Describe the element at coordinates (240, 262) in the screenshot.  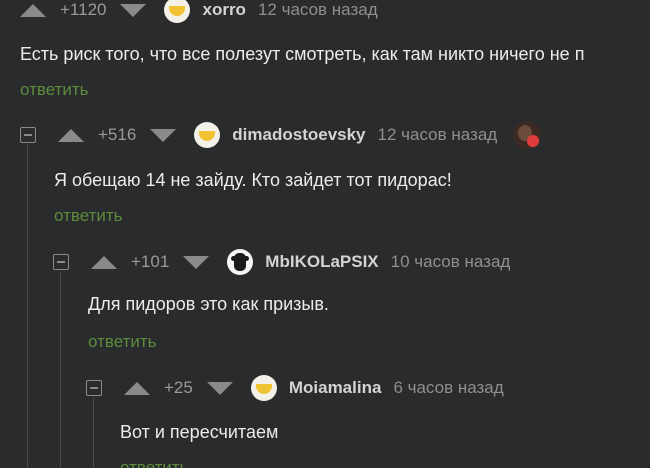
I see `bear-avatar-icon` at that location.